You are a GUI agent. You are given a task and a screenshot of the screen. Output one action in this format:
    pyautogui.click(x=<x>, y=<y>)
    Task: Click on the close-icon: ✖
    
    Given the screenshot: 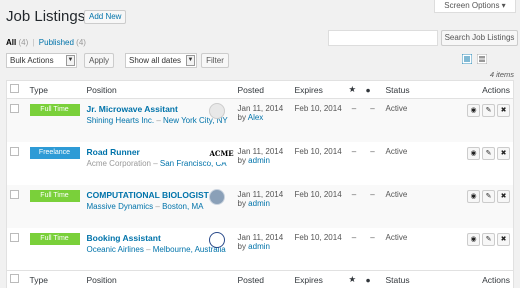 What is the action you would take?
    pyautogui.click(x=503, y=196)
    